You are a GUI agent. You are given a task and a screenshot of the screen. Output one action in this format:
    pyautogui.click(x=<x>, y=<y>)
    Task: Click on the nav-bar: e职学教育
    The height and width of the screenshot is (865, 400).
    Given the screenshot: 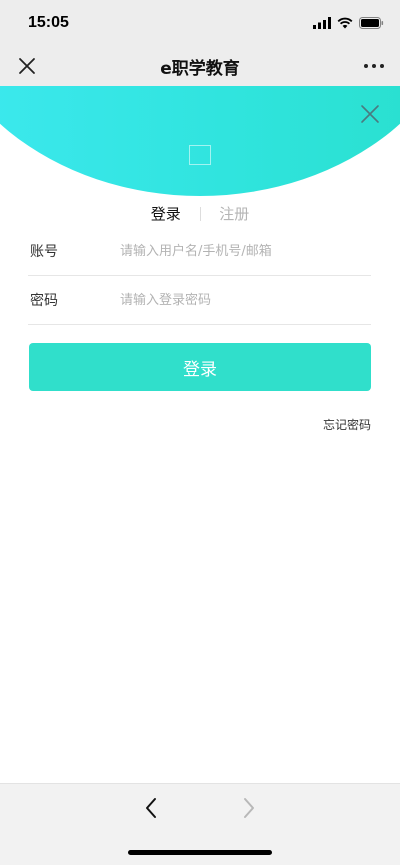 What is the action you would take?
    pyautogui.click(x=200, y=66)
    